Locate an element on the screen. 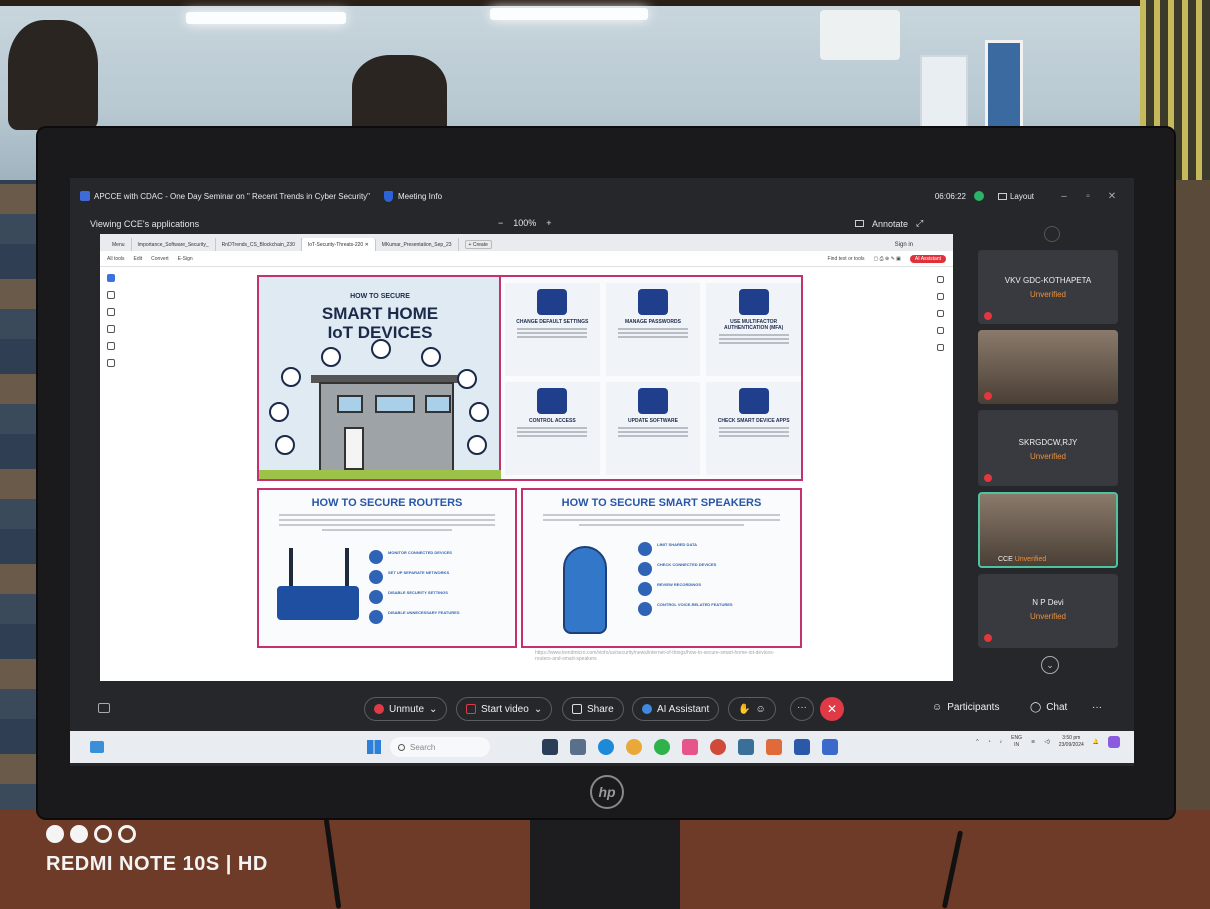 The height and width of the screenshot is (909, 1210). new-tab-button: + Create is located at coordinates (478, 244).